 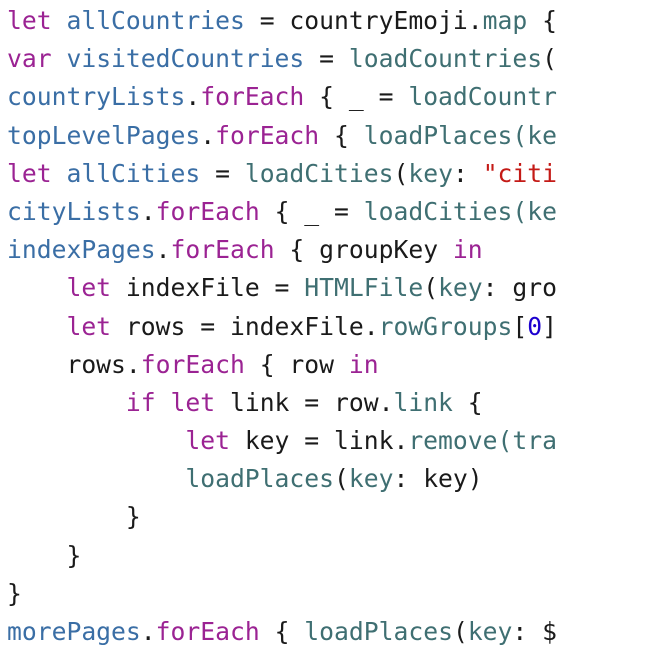 What do you see at coordinates (535, 326) in the screenshot?
I see `code-token: 0` at bounding box center [535, 326].